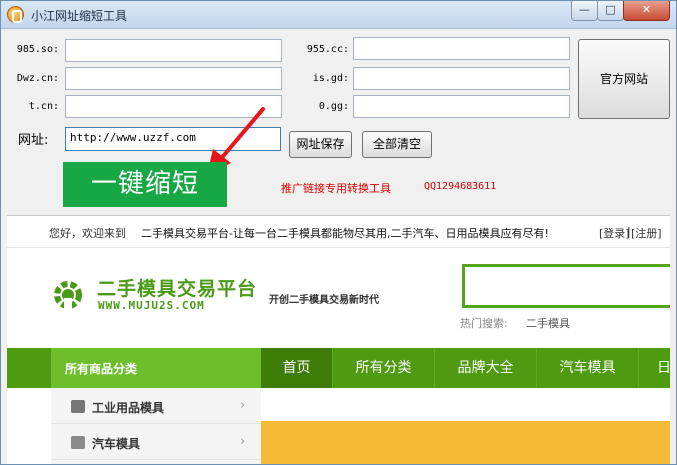  I want to click on site-search-input, so click(566, 286).